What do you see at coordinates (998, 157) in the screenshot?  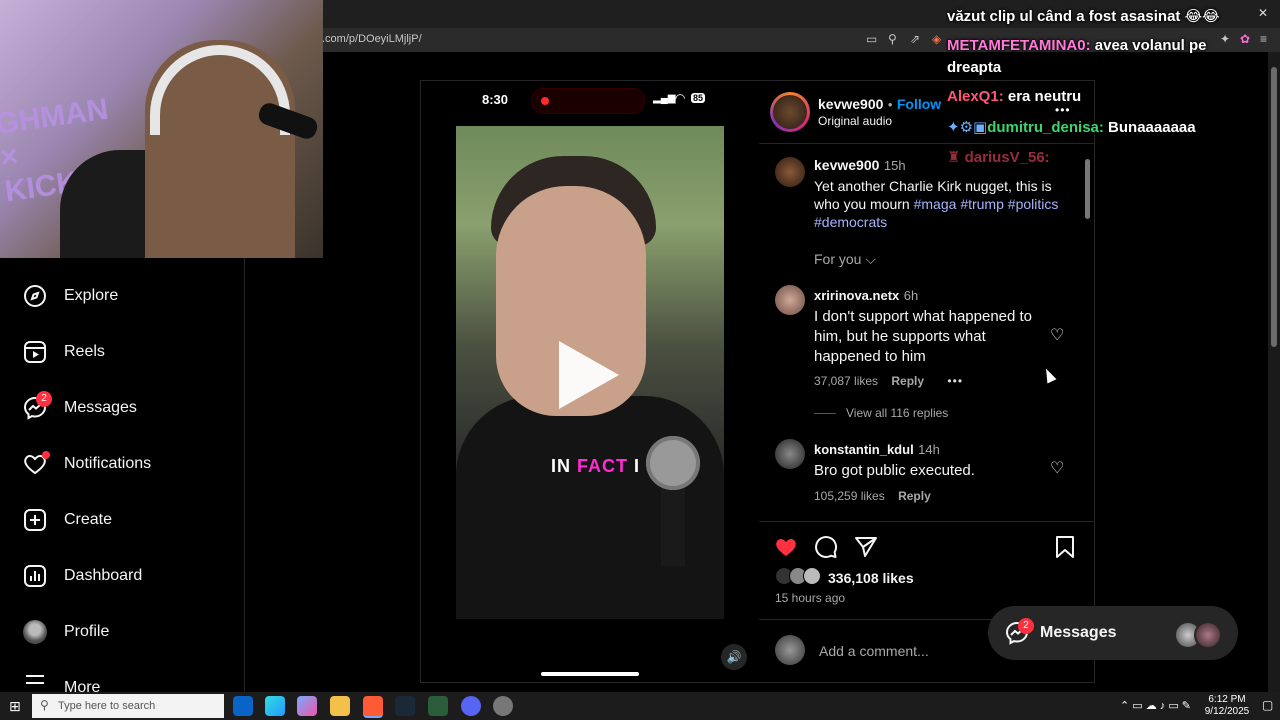 I see `chat-message: ♜ dariusV_56:` at bounding box center [998, 157].